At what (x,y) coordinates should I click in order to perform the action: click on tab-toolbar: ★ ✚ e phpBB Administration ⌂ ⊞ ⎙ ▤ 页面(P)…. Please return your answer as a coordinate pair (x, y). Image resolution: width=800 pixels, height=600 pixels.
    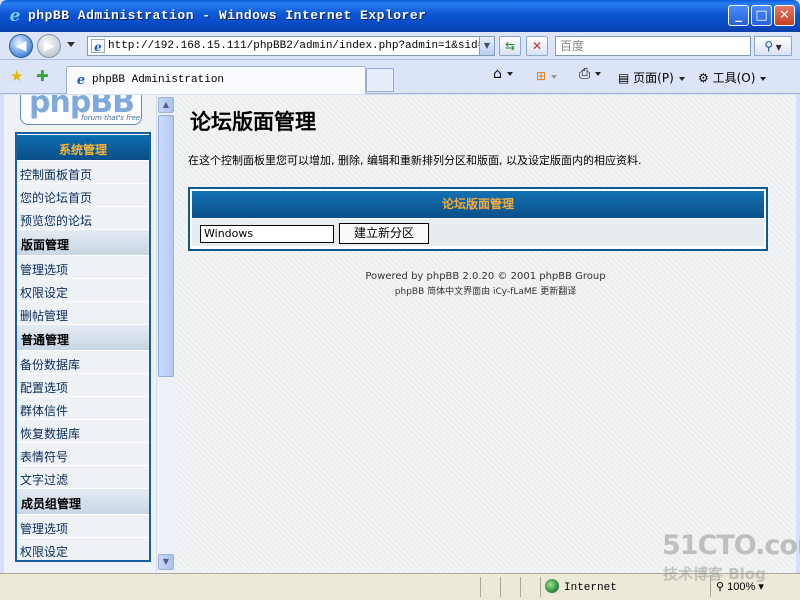
    Looking at the image, I should click on (400, 77).